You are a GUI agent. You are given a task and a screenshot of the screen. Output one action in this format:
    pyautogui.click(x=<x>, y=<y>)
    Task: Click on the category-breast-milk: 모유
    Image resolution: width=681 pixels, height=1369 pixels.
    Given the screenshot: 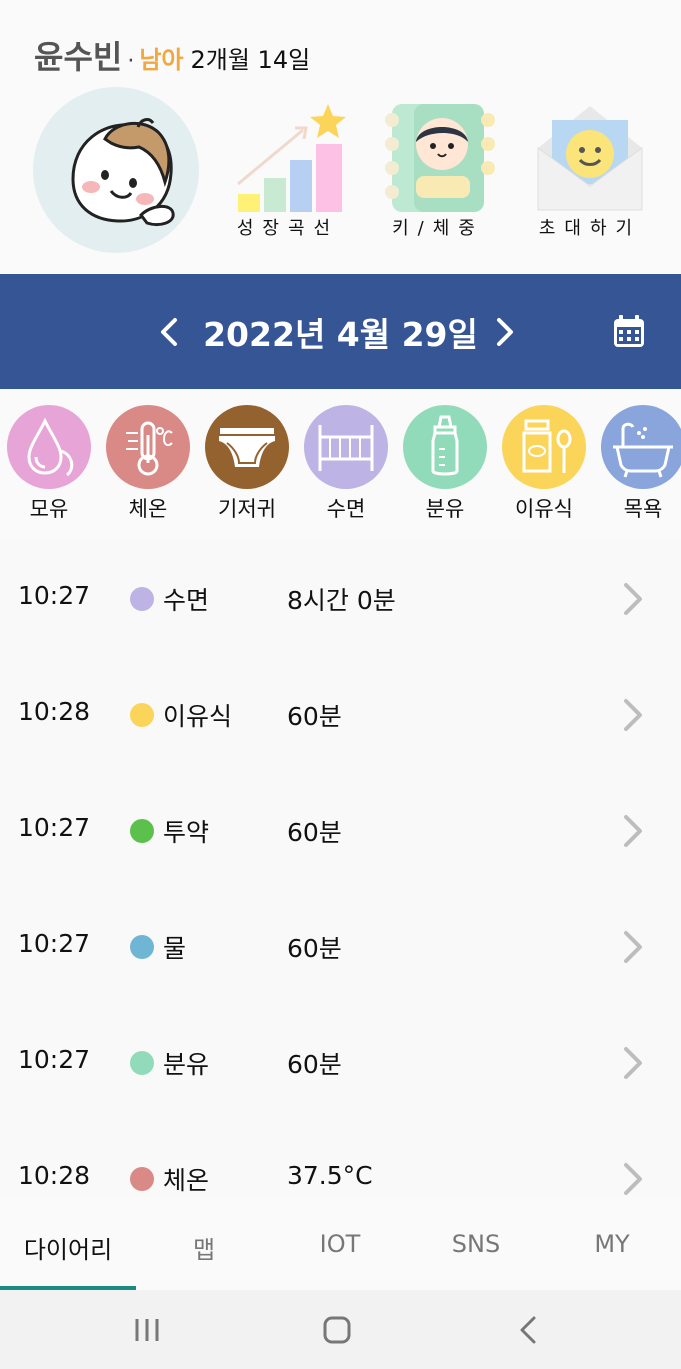 What is the action you would take?
    pyautogui.click(x=49, y=467)
    